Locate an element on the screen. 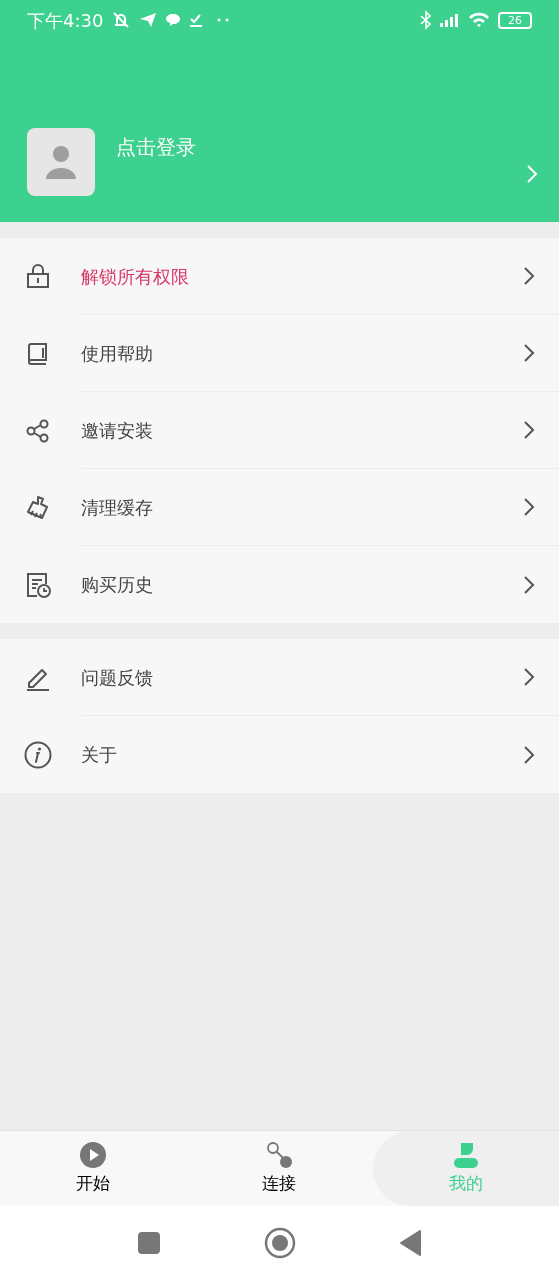  battery-level: 26 is located at coordinates (515, 20).